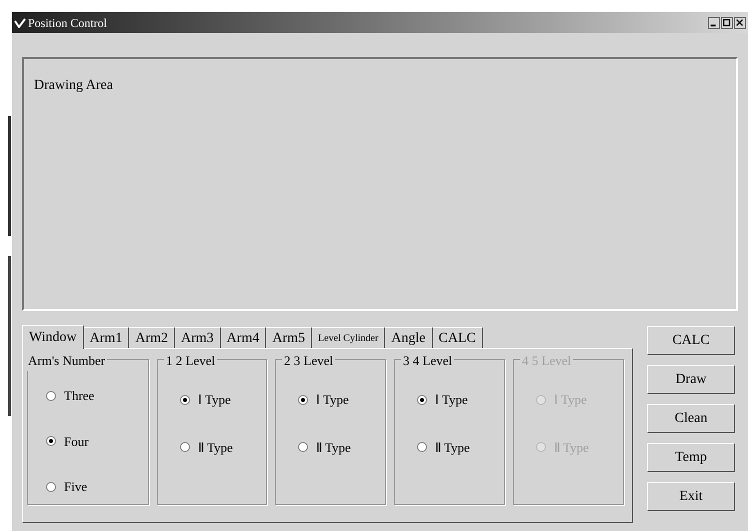 The height and width of the screenshot is (531, 748). Describe the element at coordinates (76, 441) in the screenshot. I see `radio-label: Four` at that location.